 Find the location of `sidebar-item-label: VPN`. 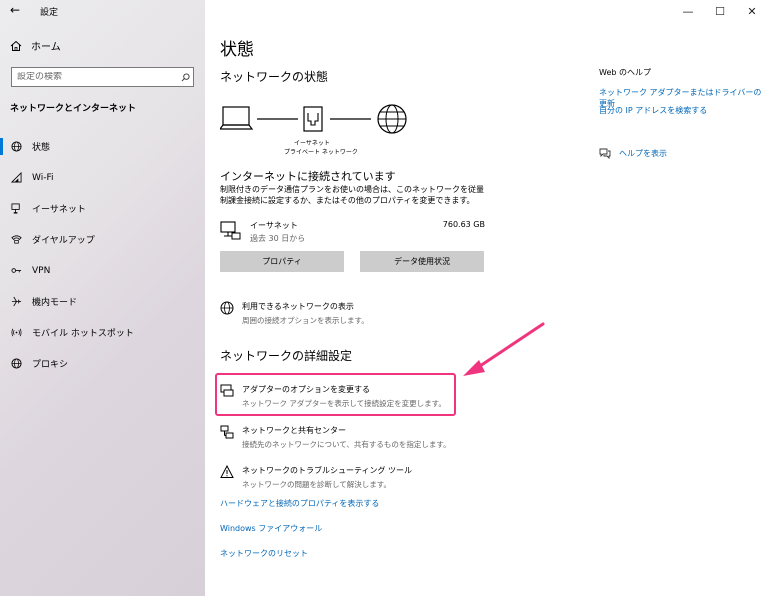

sidebar-item-label: VPN is located at coordinates (41, 270).